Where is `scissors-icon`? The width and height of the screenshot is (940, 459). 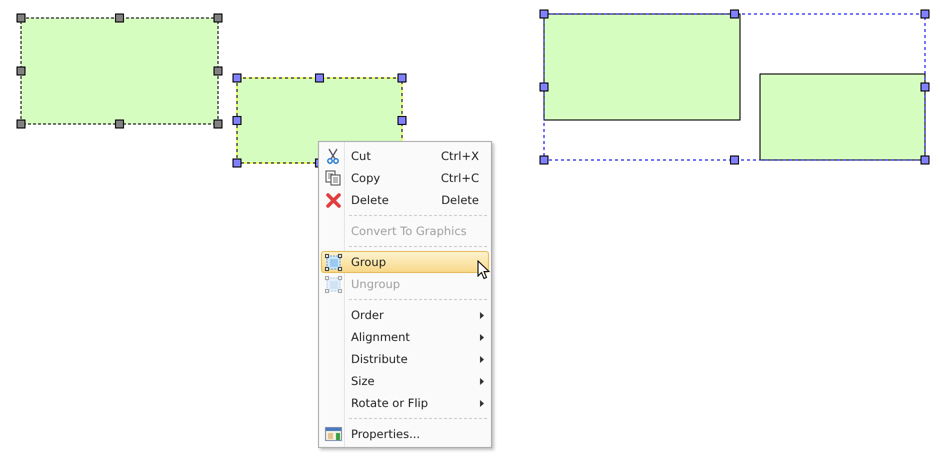
scissors-icon is located at coordinates (333, 156).